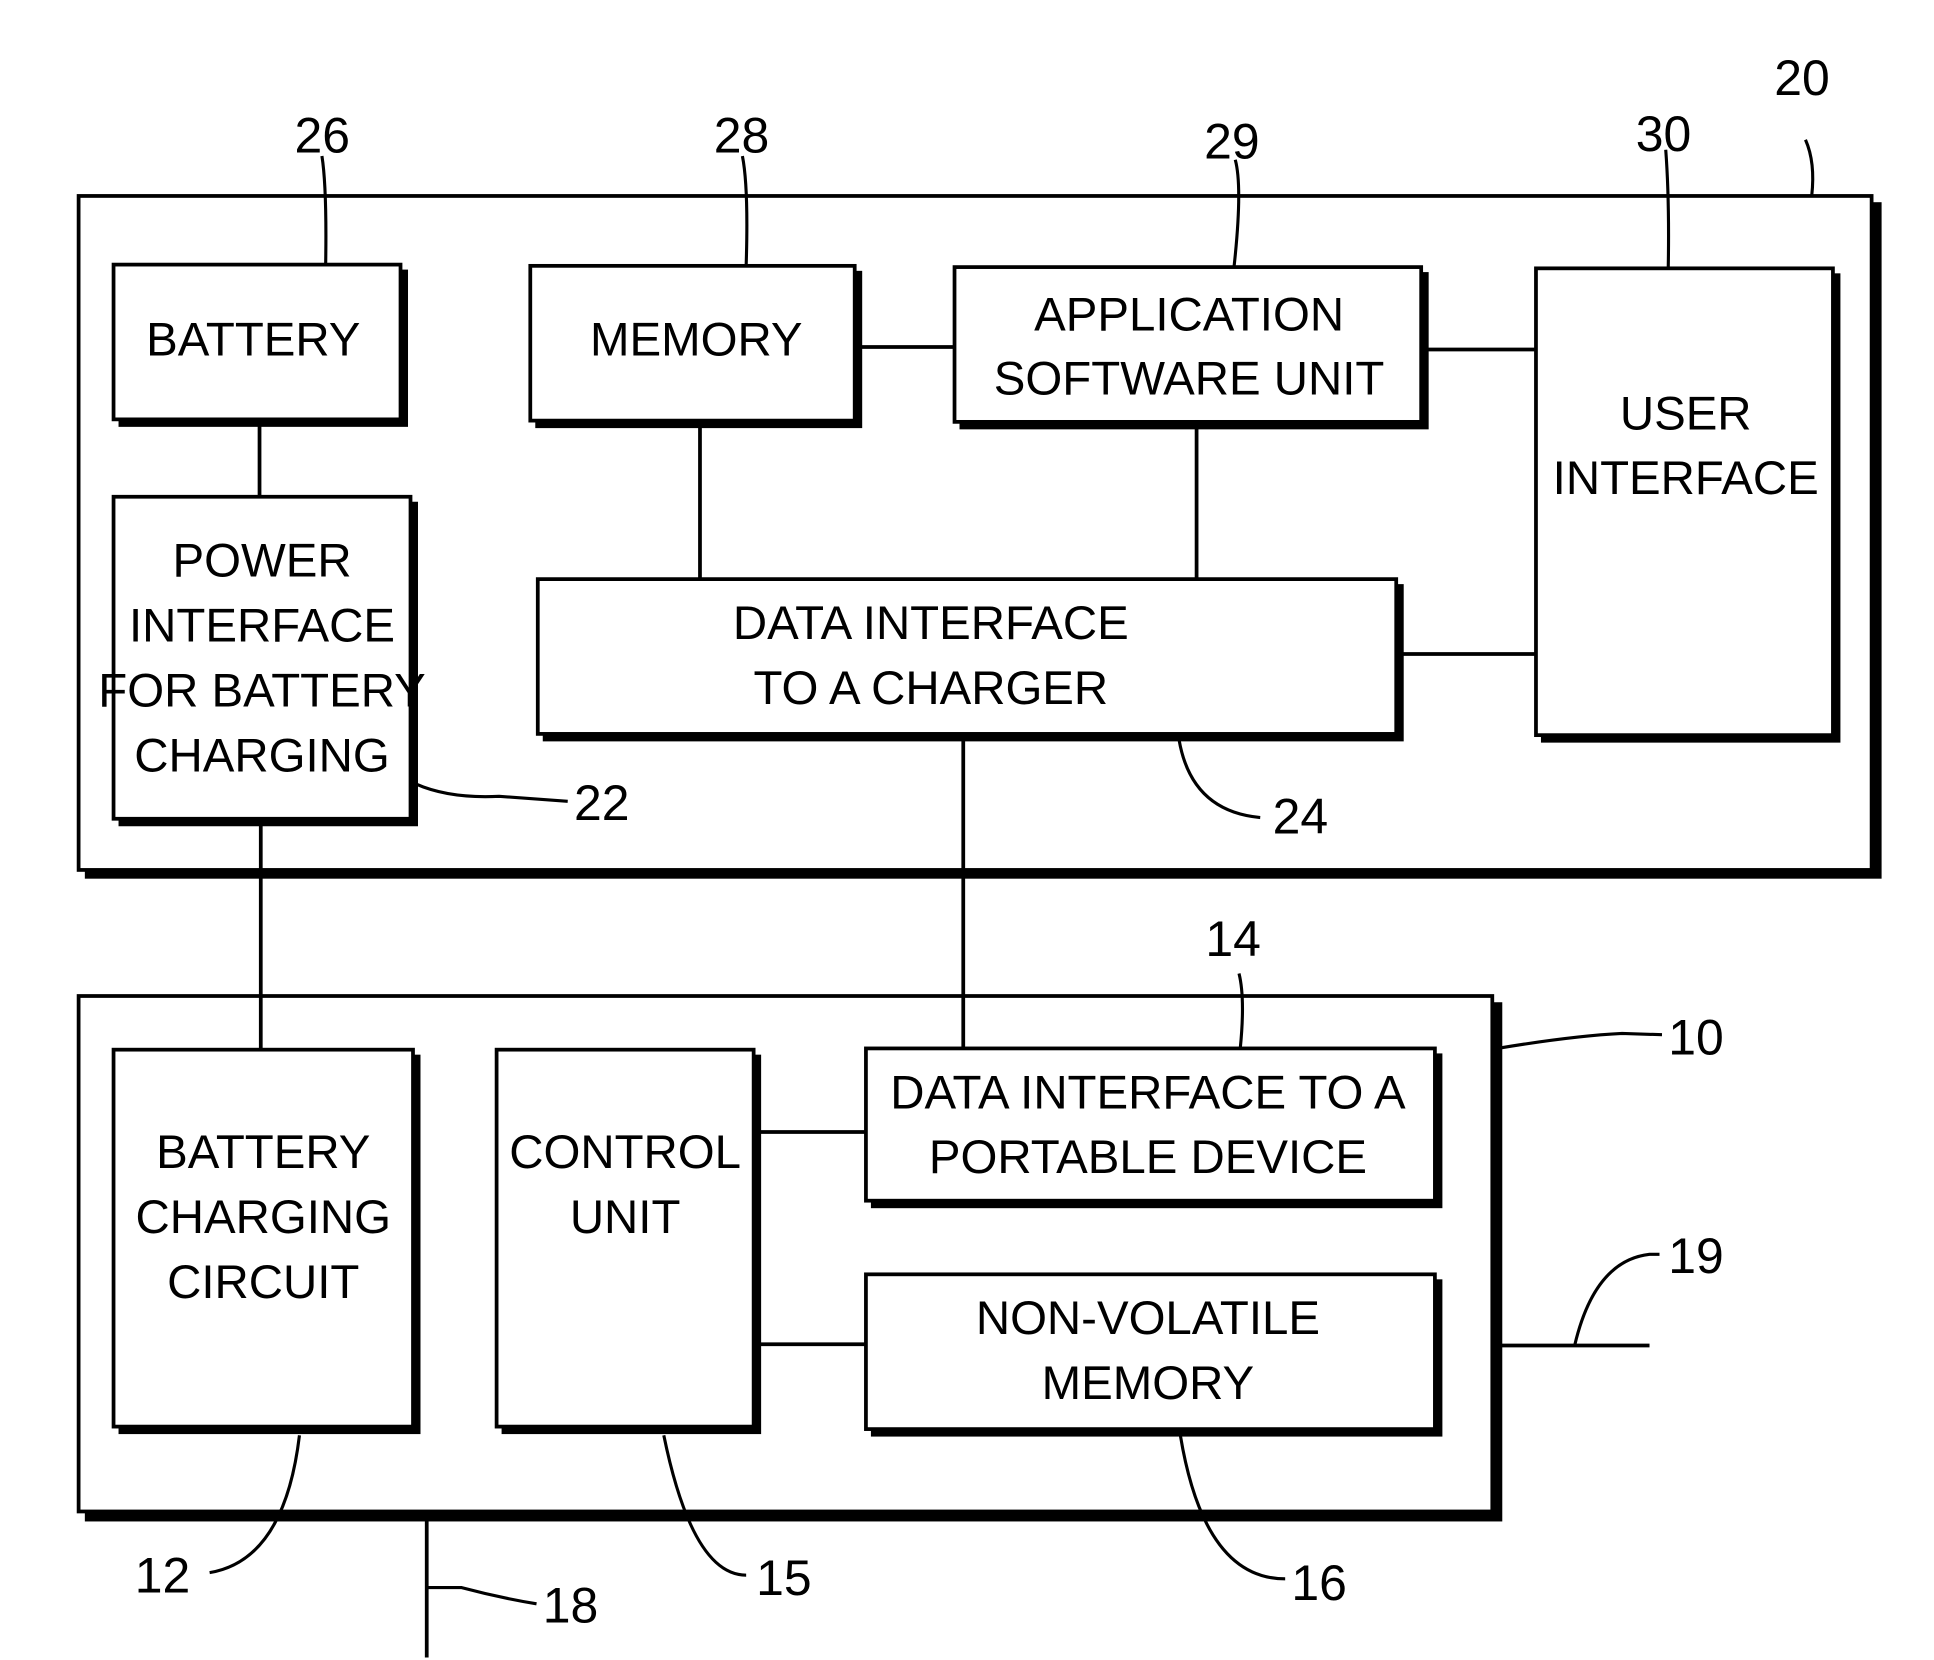 This screenshot has width=1934, height=1660. Describe the element at coordinates (625, 1152) in the screenshot. I see `control-unit-label-1: CONTROL` at that location.